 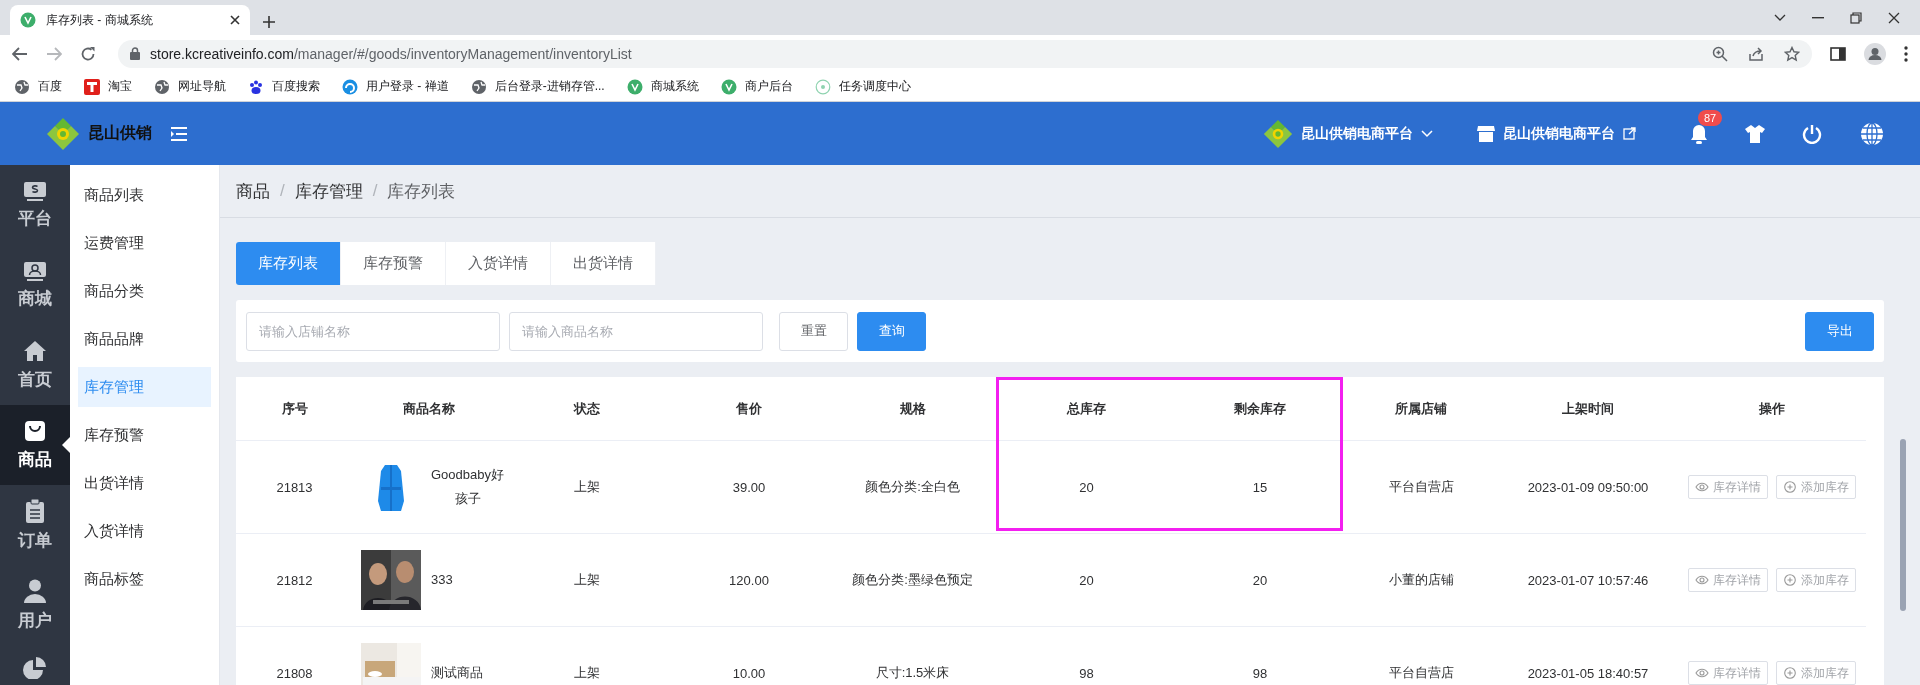 I want to click on menu-icon, so click(x=179, y=133).